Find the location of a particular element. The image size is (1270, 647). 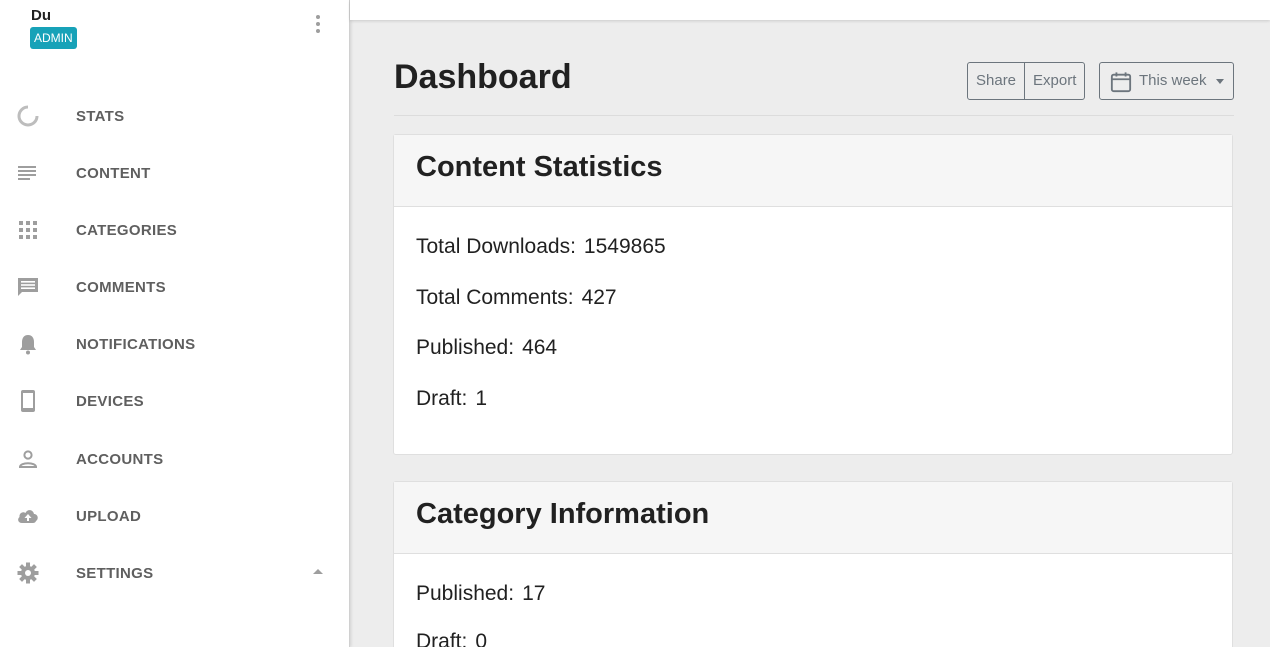

stat-row: Total Comments: 427 is located at coordinates (516, 298).